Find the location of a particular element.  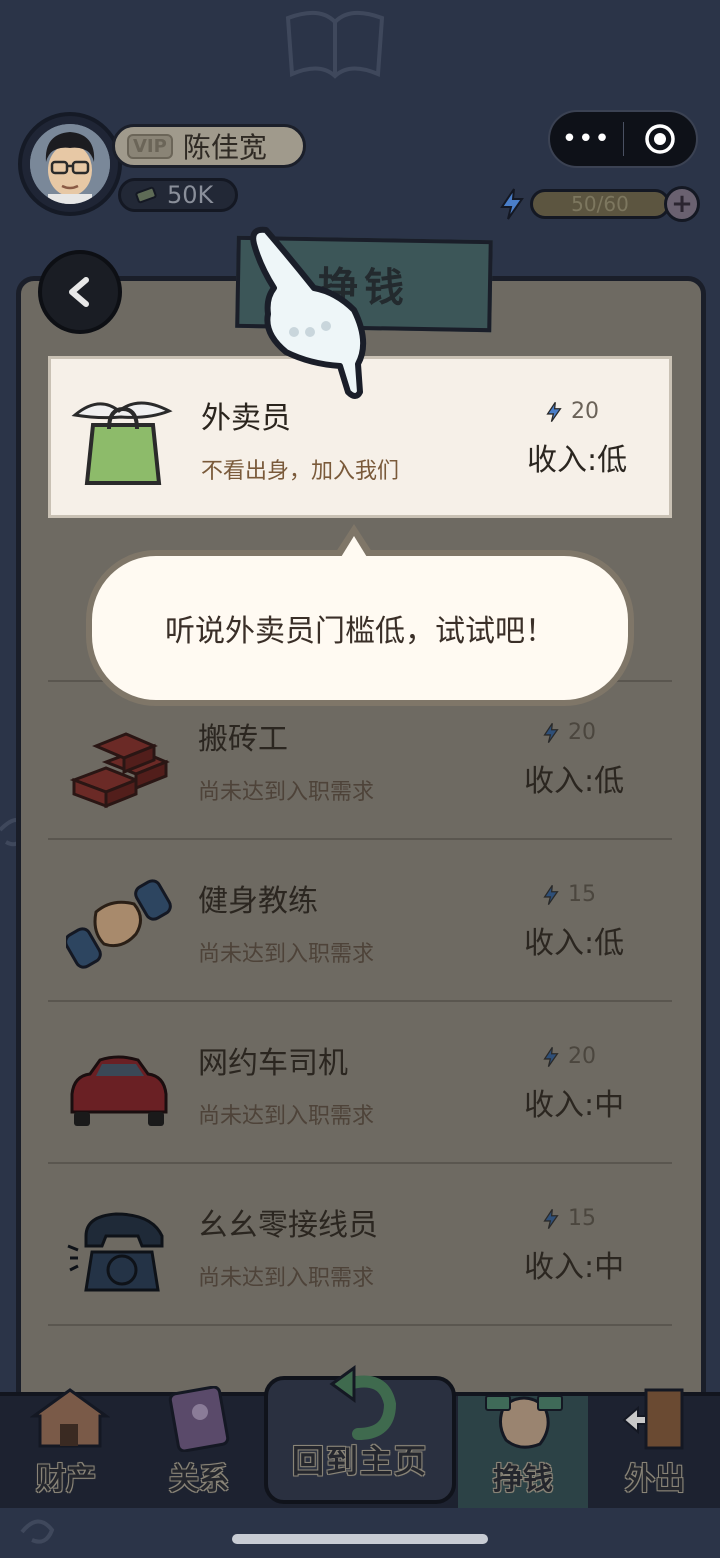

nav-assets: 财产 is located at coordinates (66, 1448).